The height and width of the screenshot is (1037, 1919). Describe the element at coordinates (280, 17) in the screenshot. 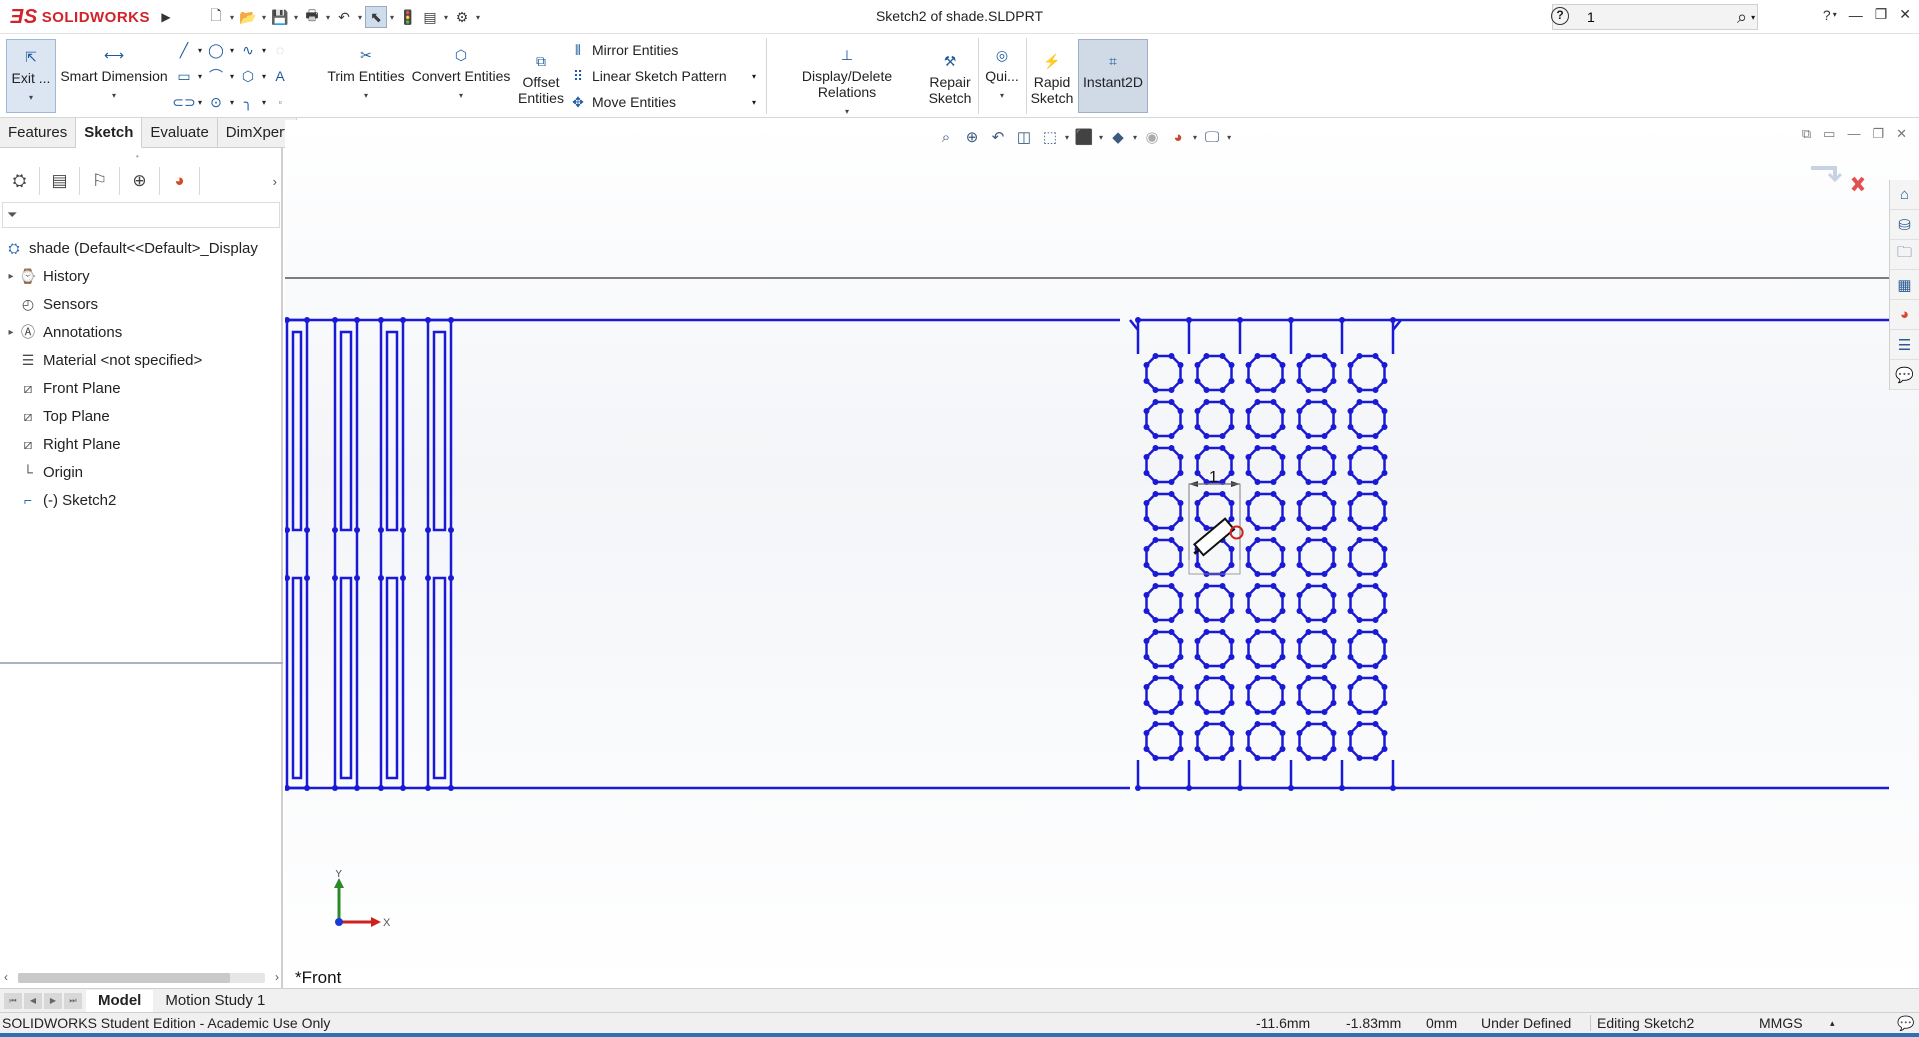

I see `save-icon: 💾` at that location.